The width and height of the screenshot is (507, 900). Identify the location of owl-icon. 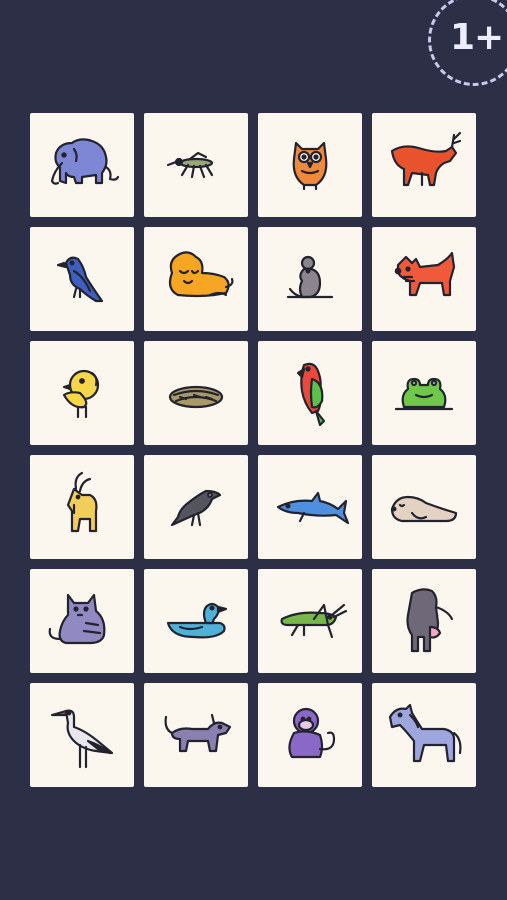
(310, 166).